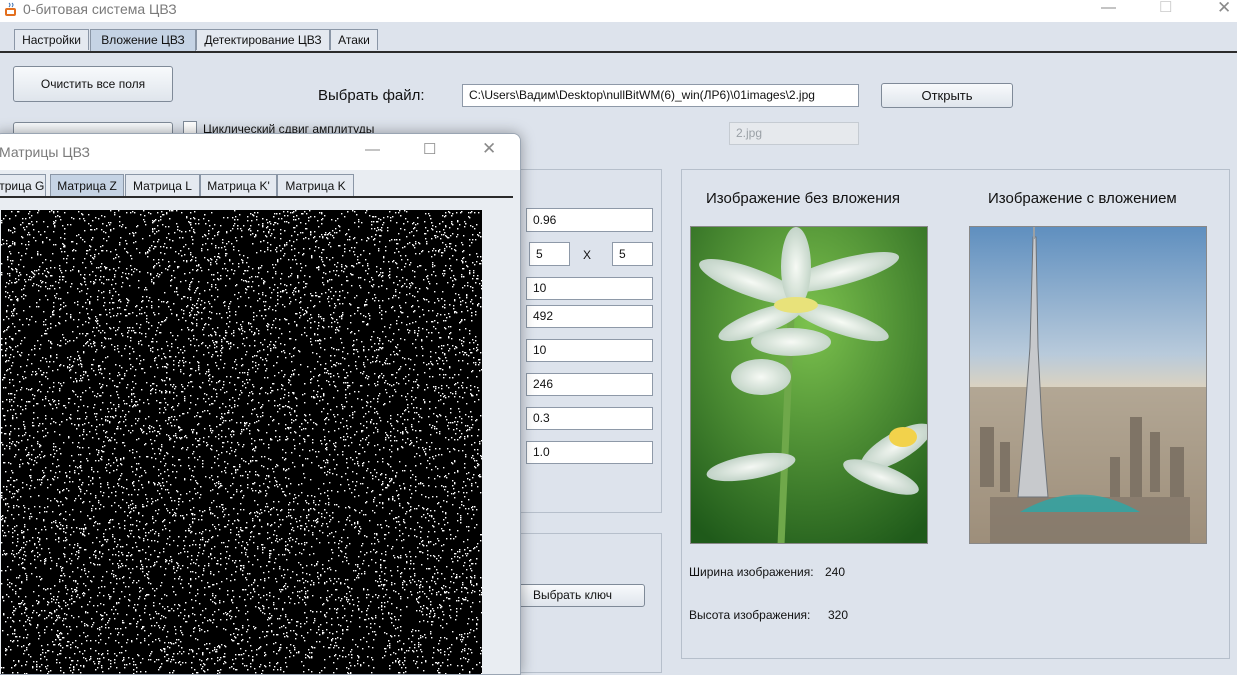 The width and height of the screenshot is (1237, 675). What do you see at coordinates (589, 418) in the screenshot?
I see `param-field-7: 0.3` at bounding box center [589, 418].